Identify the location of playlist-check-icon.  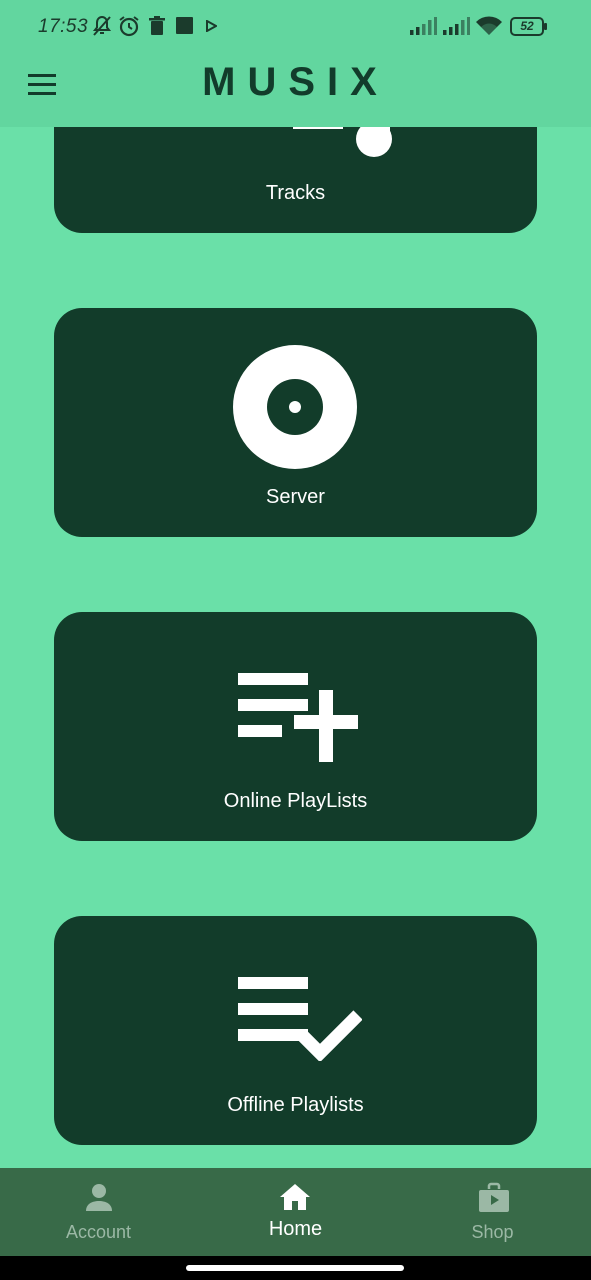
(300, 1019).